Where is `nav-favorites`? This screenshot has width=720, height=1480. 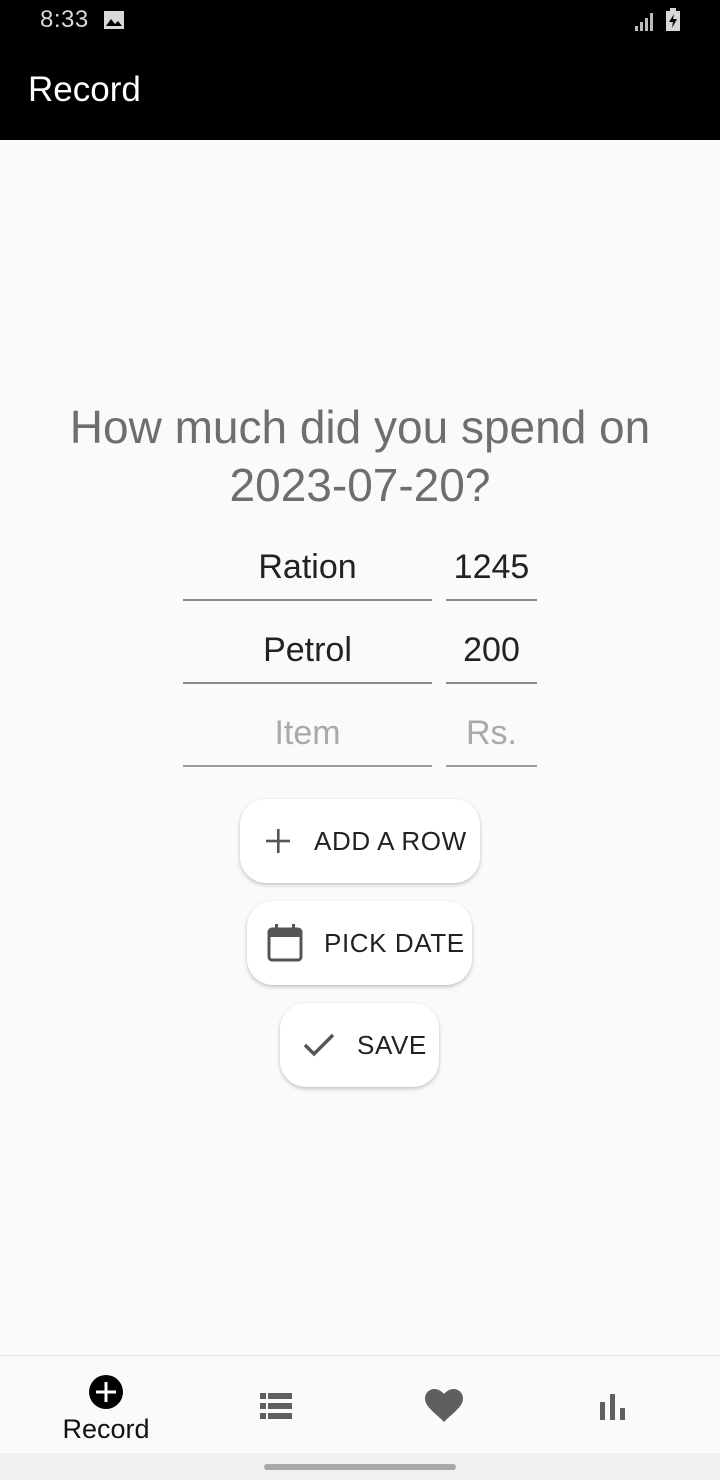 nav-favorites is located at coordinates (444, 1405).